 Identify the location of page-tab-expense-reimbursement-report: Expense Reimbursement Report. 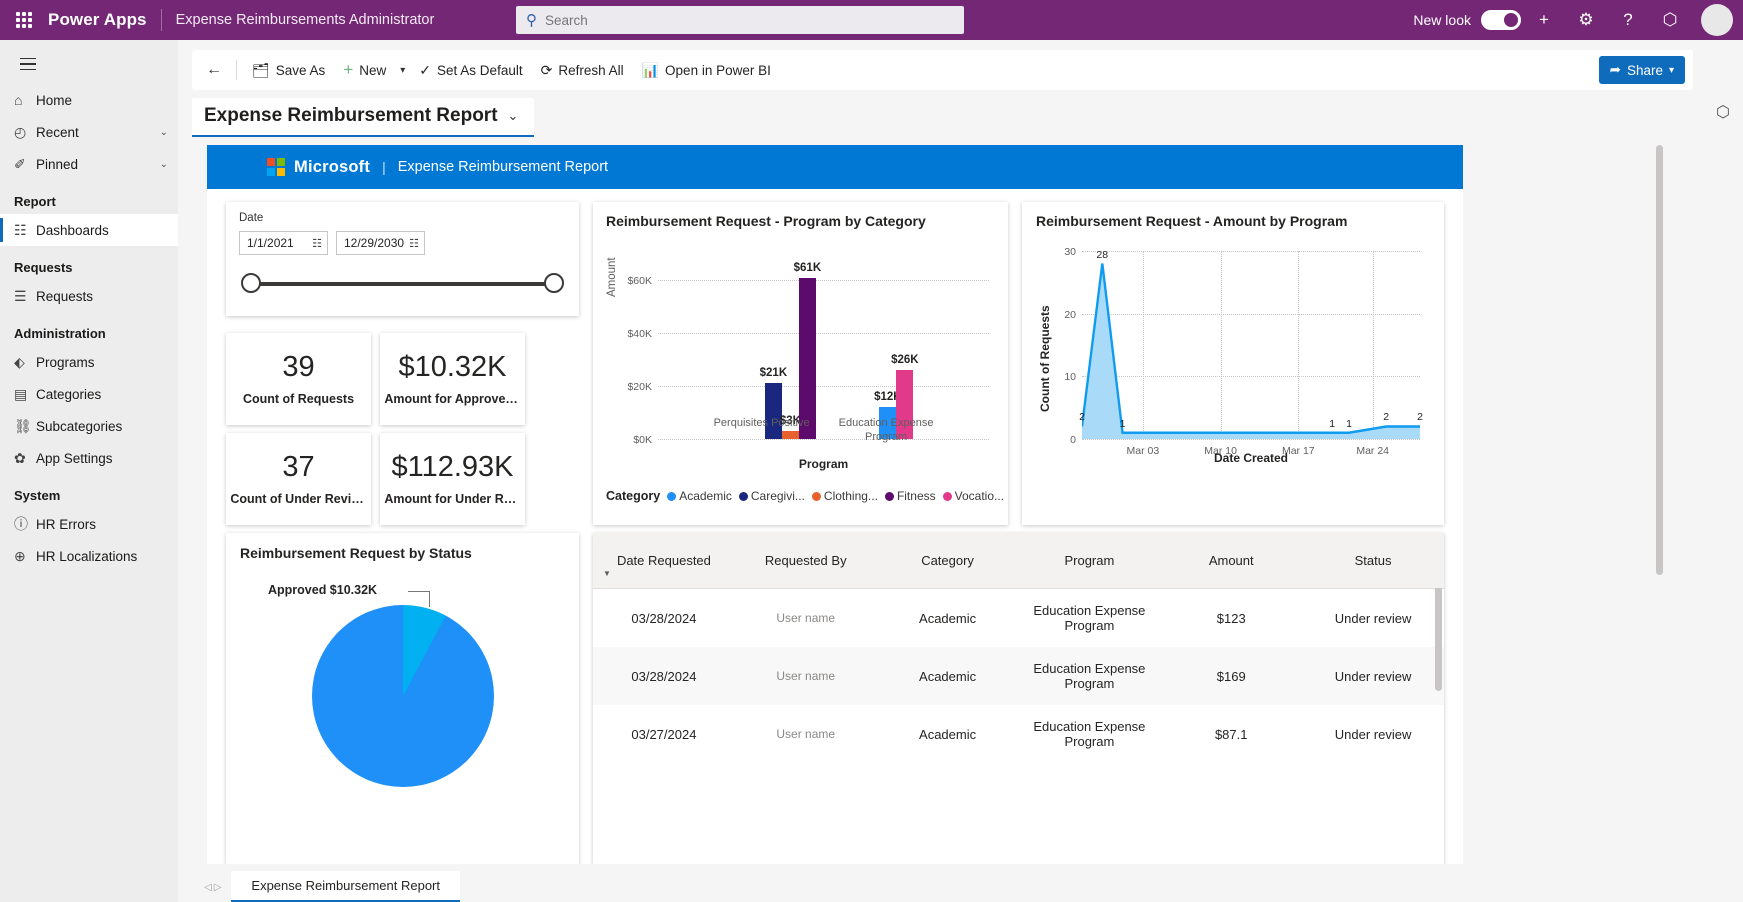
(345, 886).